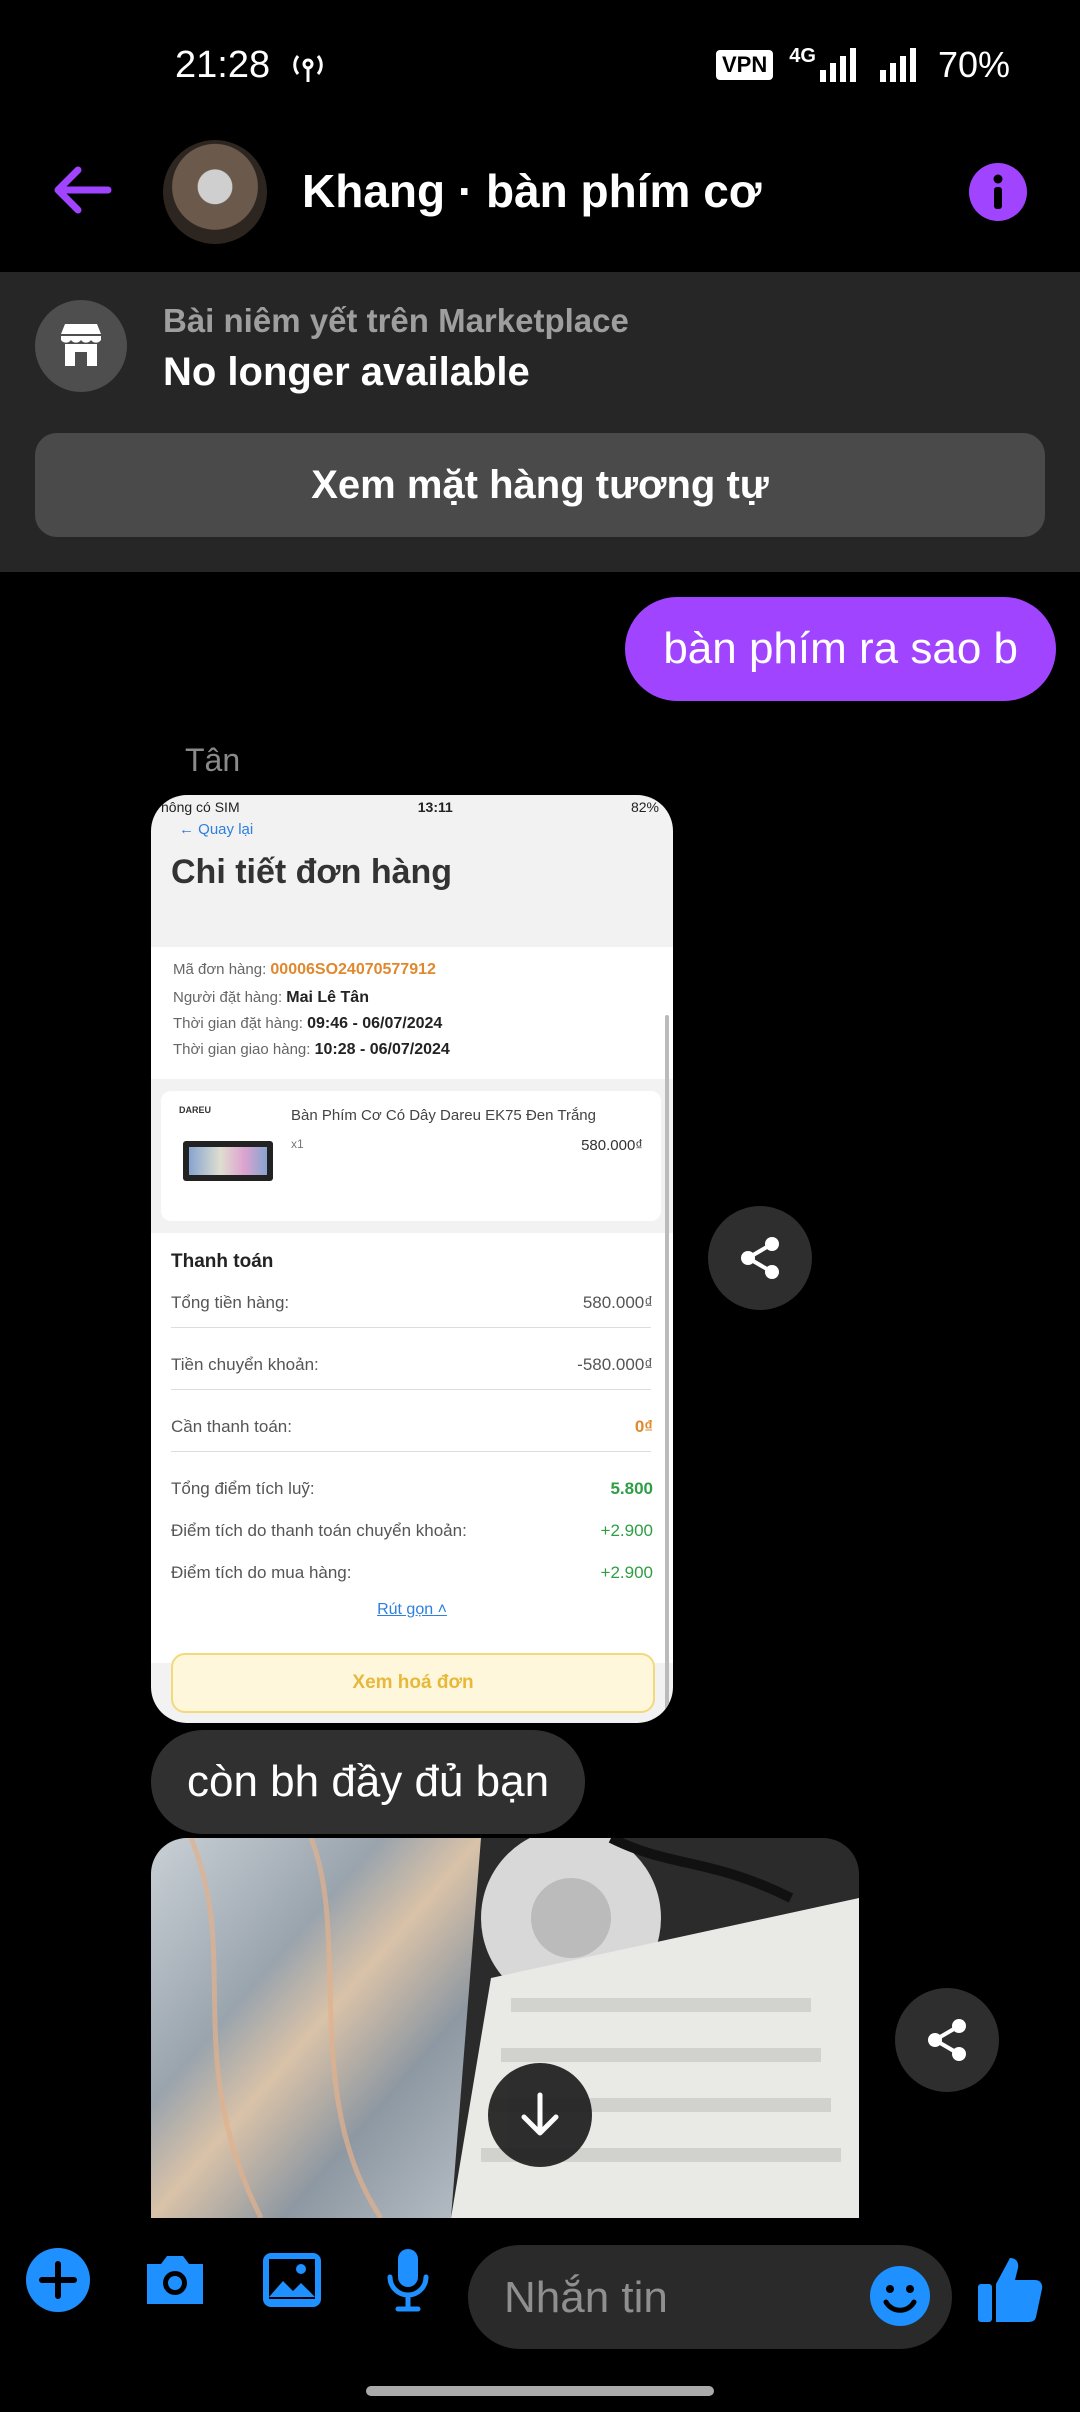  Describe the element at coordinates (226, 829) in the screenshot. I see `shot-back-label: Quay lại` at that location.